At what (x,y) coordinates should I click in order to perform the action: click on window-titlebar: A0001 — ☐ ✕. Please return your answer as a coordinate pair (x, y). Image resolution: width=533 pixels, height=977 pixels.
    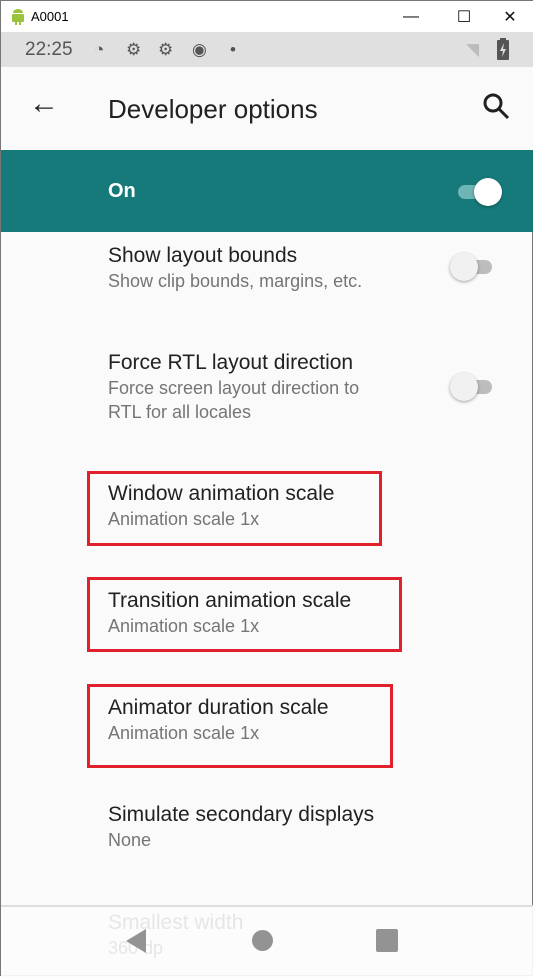
    Looking at the image, I should click on (267, 16).